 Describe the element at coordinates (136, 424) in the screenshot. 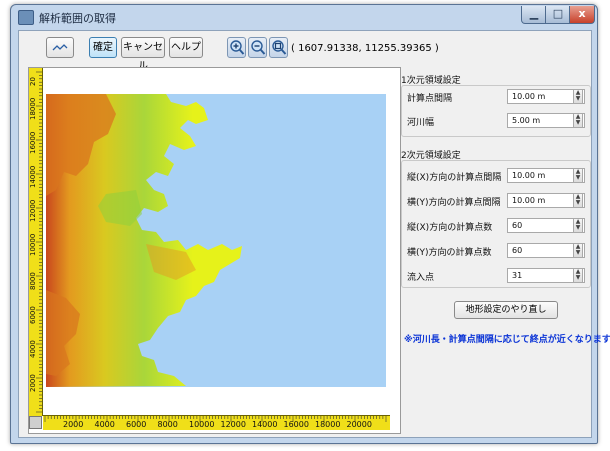

I see `horizontal-ruler-label: 6000` at that location.